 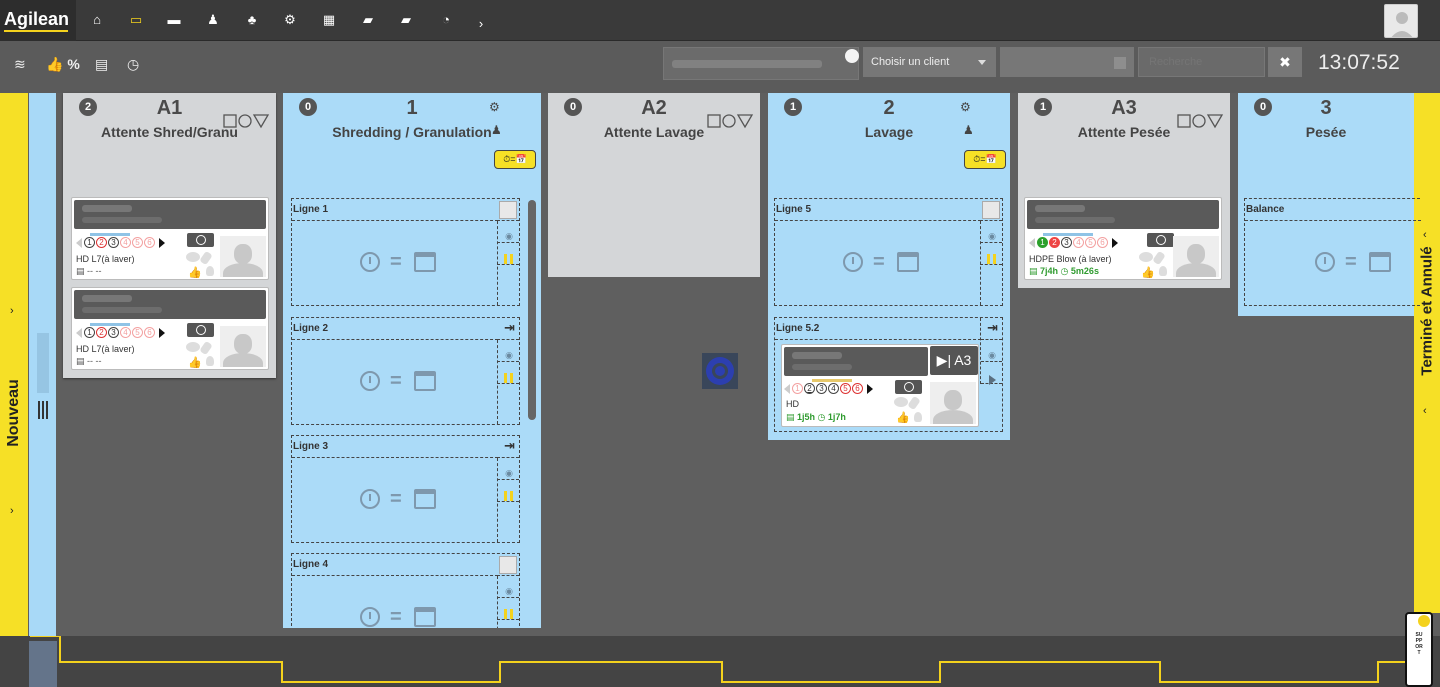 I want to click on subline-ligne-2: Ligne 2 = ⇥ ◉, so click(x=405, y=371).